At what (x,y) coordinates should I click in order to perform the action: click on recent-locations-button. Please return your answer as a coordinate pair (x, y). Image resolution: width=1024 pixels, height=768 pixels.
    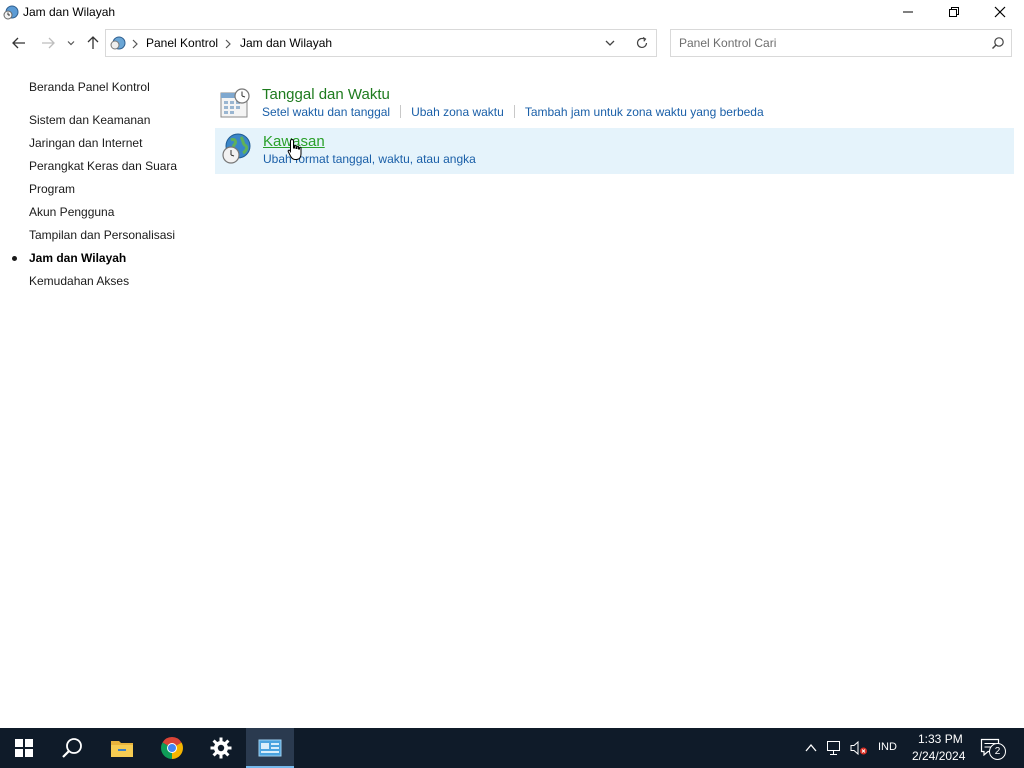
    Looking at the image, I should click on (71, 43).